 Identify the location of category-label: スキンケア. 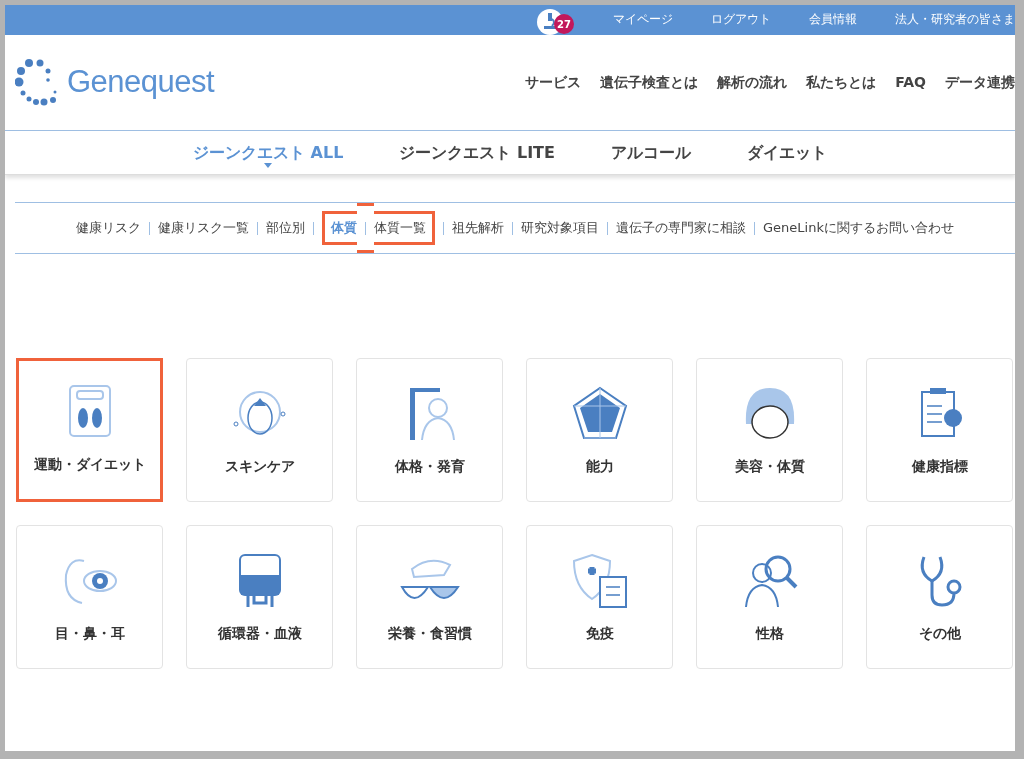
(259, 466).